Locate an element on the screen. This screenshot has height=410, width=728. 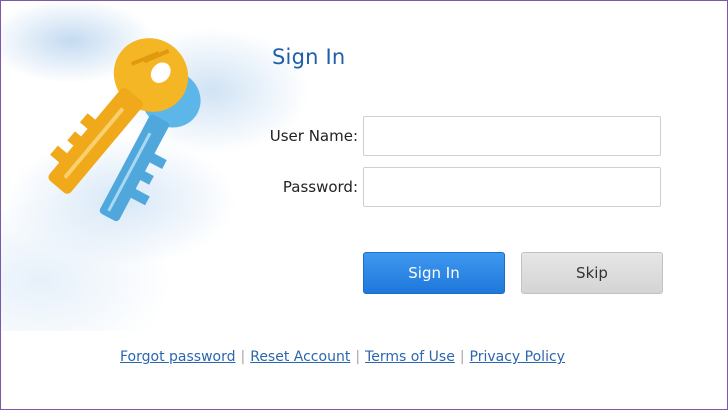
skip-button: Skip is located at coordinates (592, 273).